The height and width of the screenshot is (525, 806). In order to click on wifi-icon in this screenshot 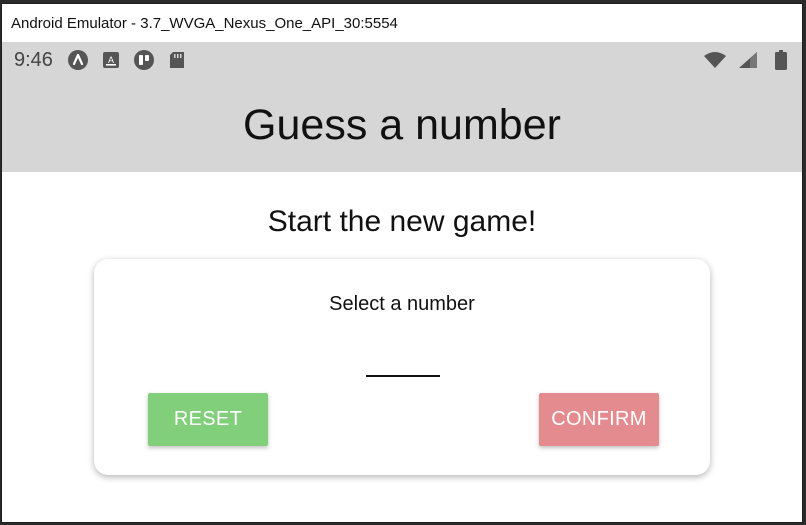, I will do `click(715, 60)`.